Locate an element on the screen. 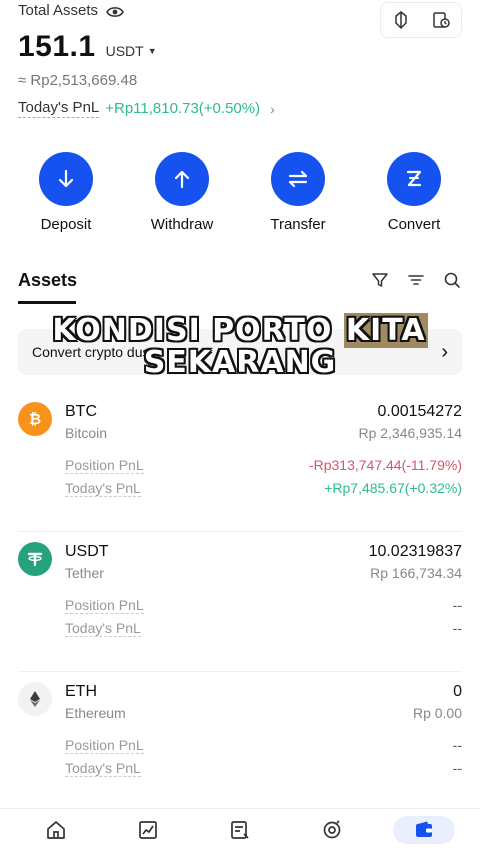 This screenshot has width=480, height=854. home-icon is located at coordinates (56, 830).